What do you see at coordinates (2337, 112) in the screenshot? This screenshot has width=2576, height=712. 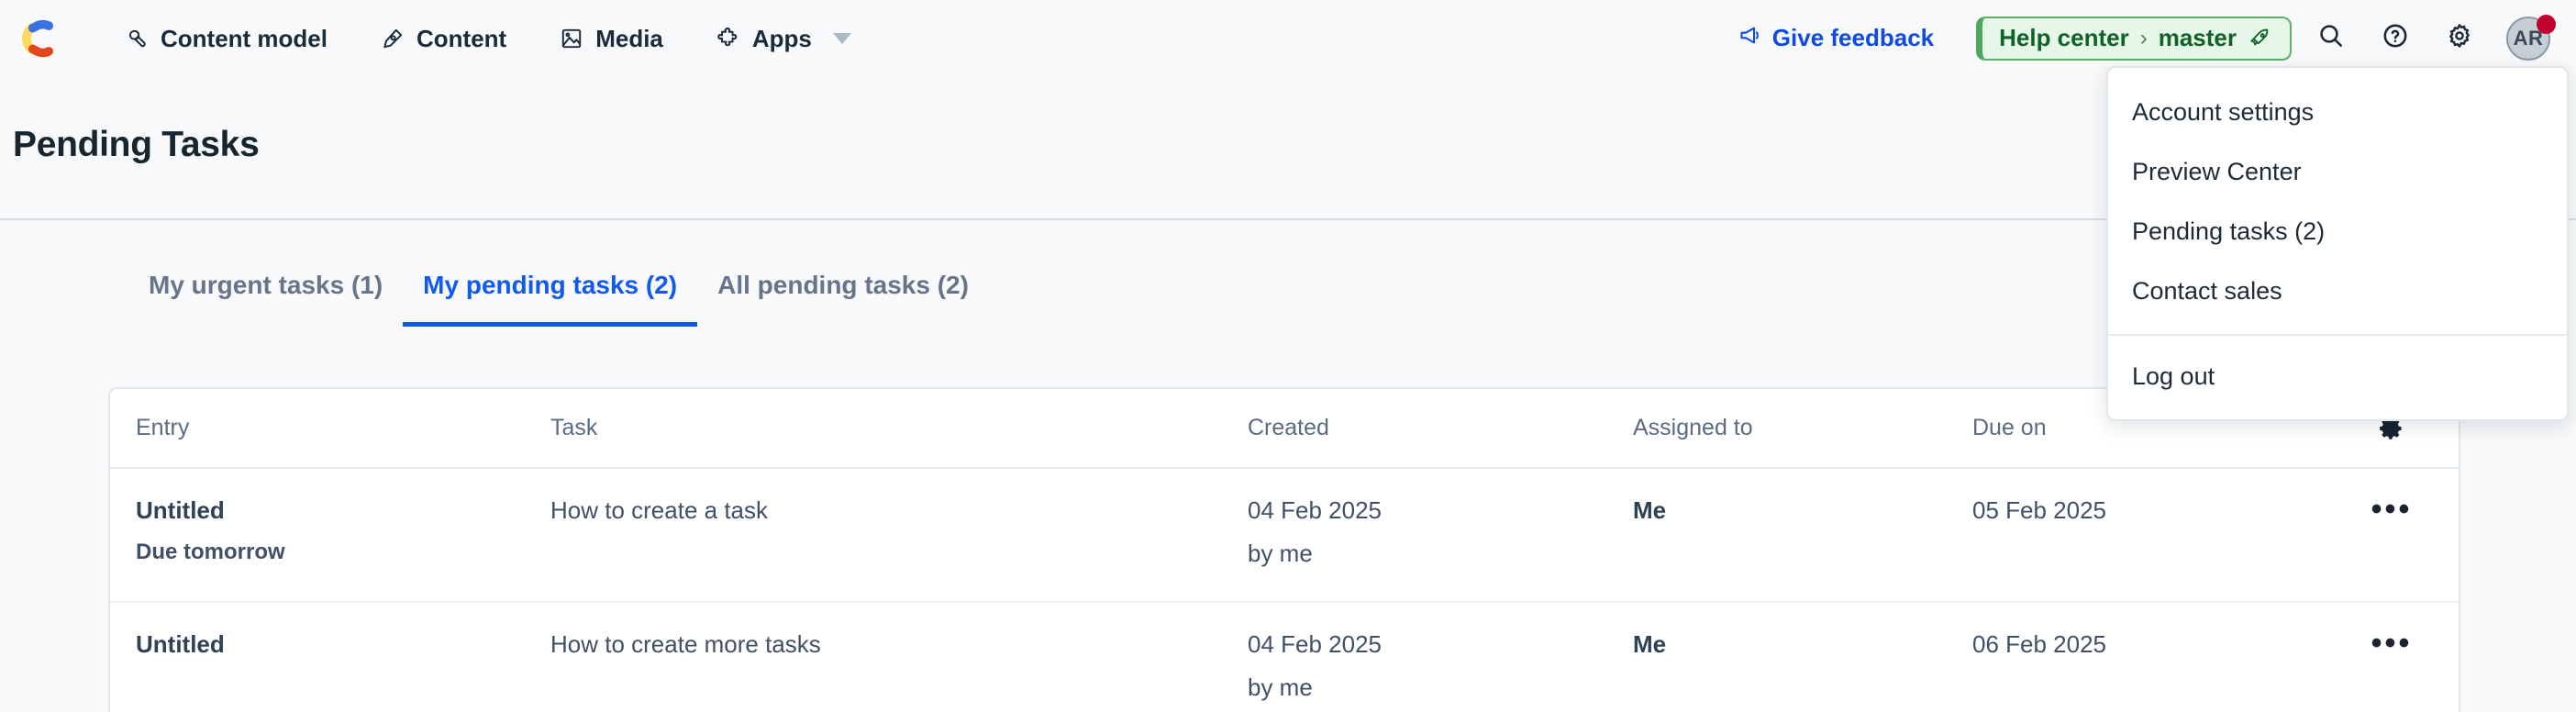 I see `menu-item-account-settings: Account settings` at bounding box center [2337, 112].